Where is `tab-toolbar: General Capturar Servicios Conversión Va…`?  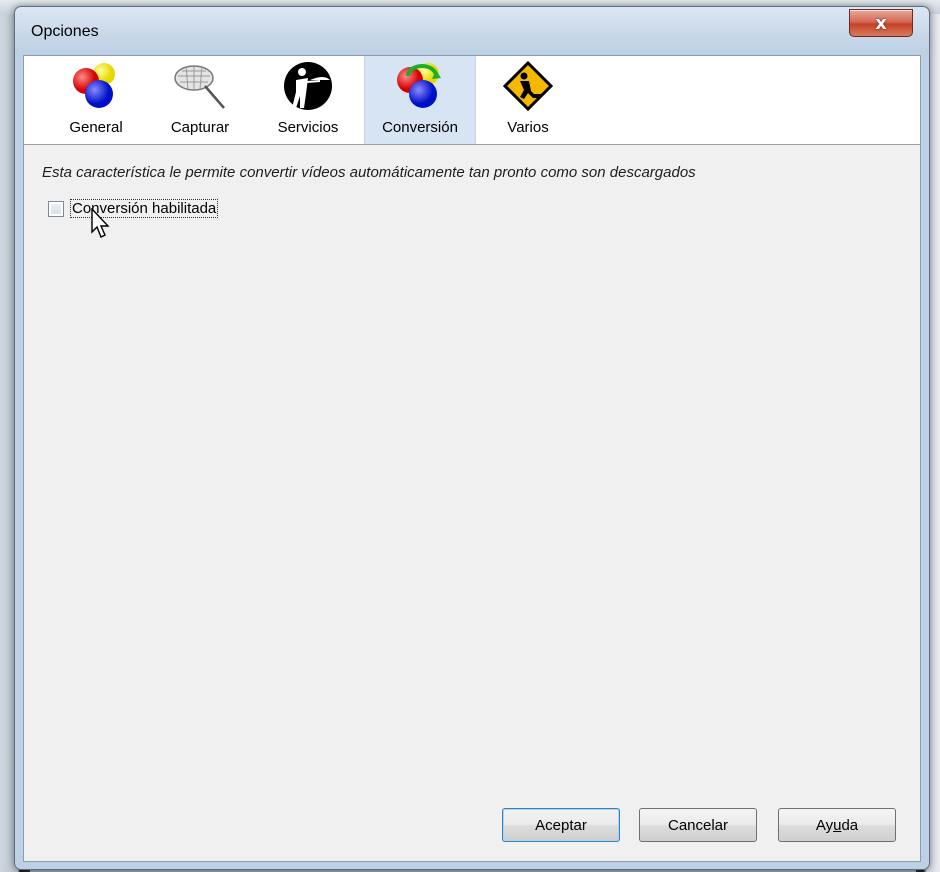
tab-toolbar: General Capturar Servicios Conversión Va… is located at coordinates (472, 100).